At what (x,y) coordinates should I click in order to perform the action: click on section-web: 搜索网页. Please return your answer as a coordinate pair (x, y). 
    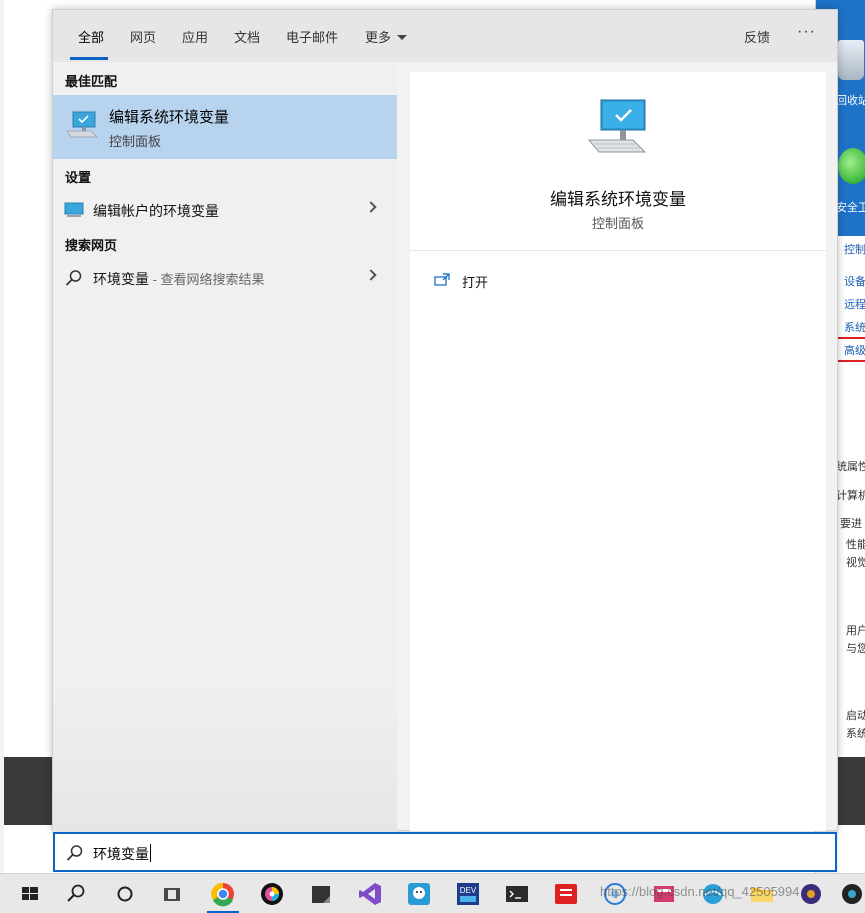
    Looking at the image, I should click on (91, 245).